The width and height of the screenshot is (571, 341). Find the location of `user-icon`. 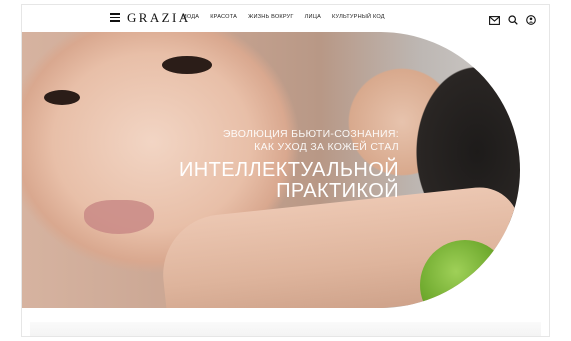

user-icon is located at coordinates (531, 21).